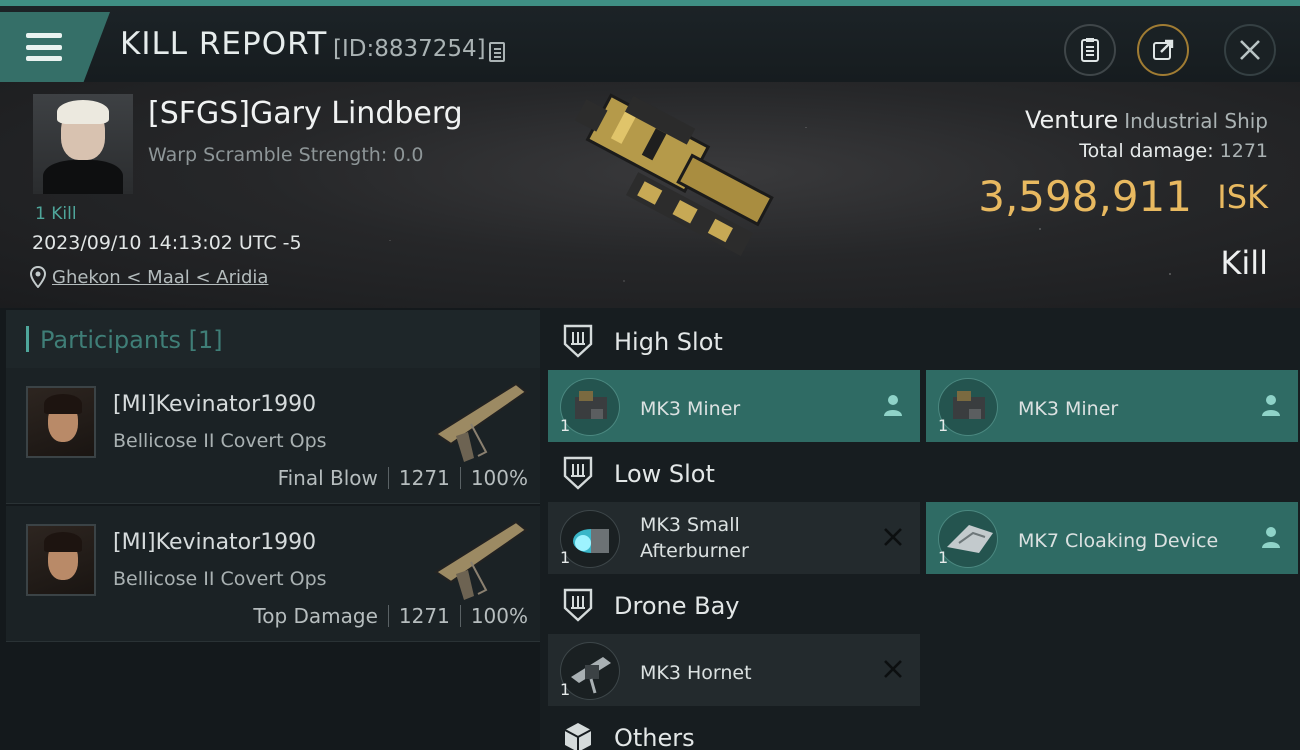  Describe the element at coordinates (668, 342) in the screenshot. I see `high-slot-label: High Slot` at that location.